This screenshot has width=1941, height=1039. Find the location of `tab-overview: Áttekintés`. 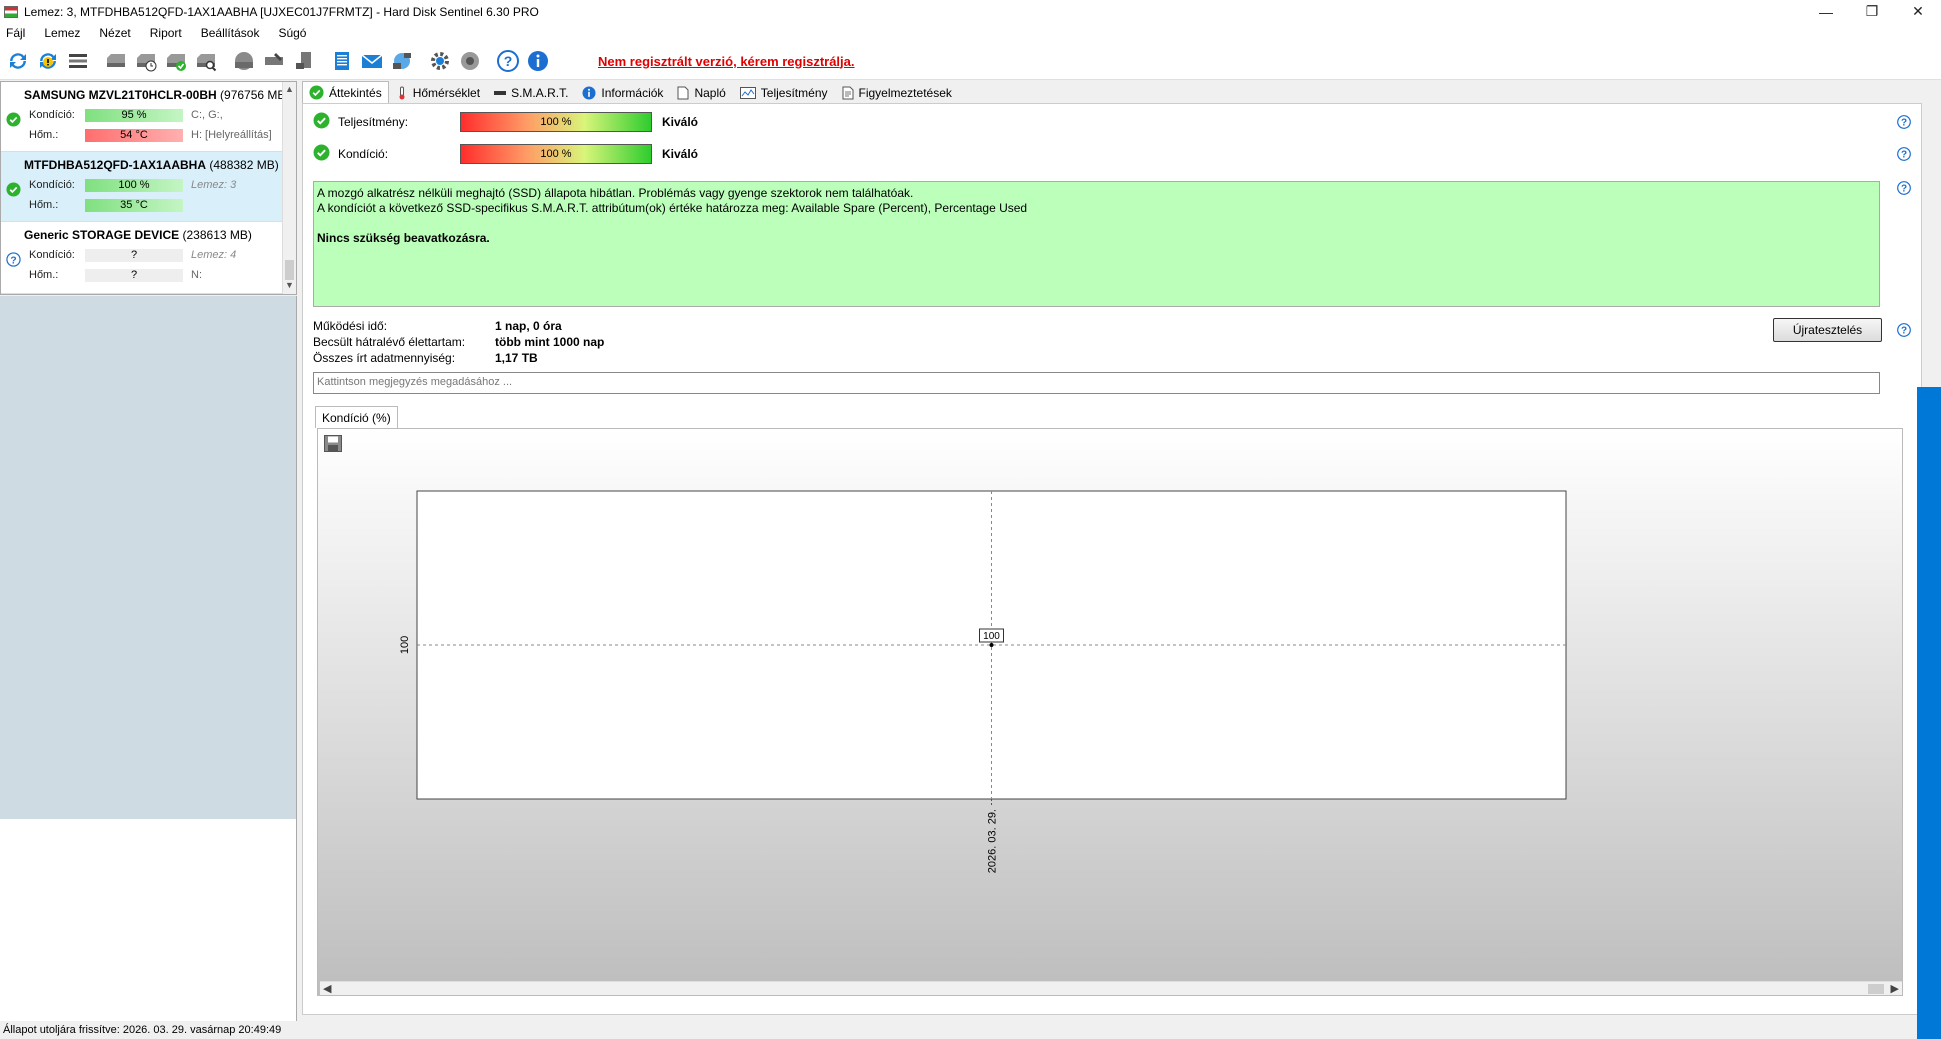

tab-overview: Áttekintés is located at coordinates (345, 92).